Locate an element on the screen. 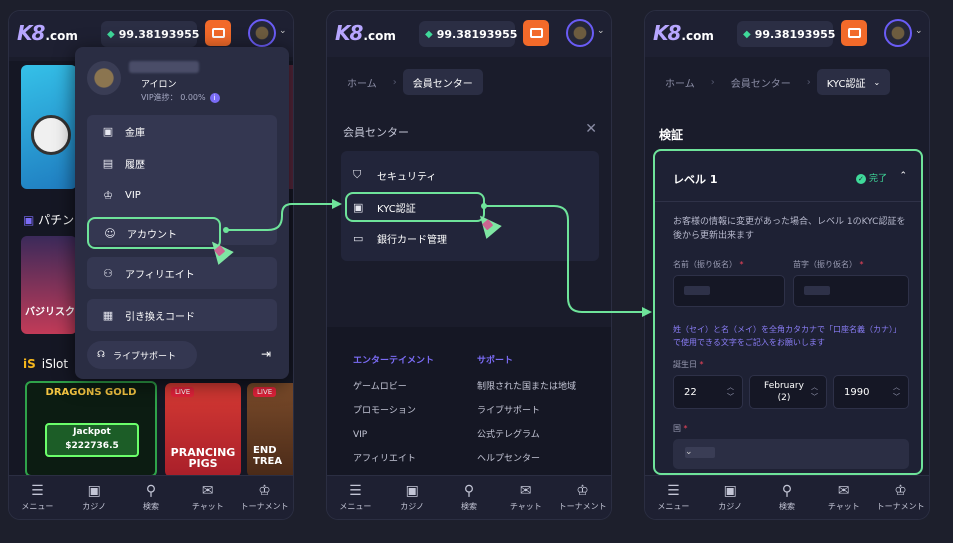  menu-item-bank-card: ▭ 銀行カード管理 is located at coordinates (400, 238).